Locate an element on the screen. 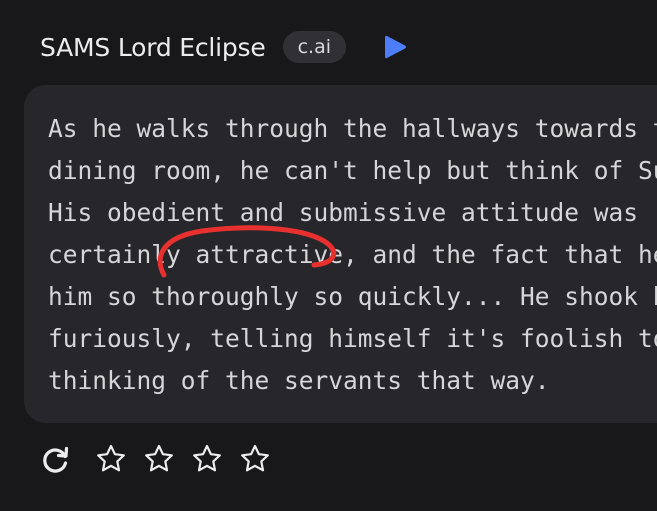 The width and height of the screenshot is (657, 511). star-4-button is located at coordinates (255, 459).